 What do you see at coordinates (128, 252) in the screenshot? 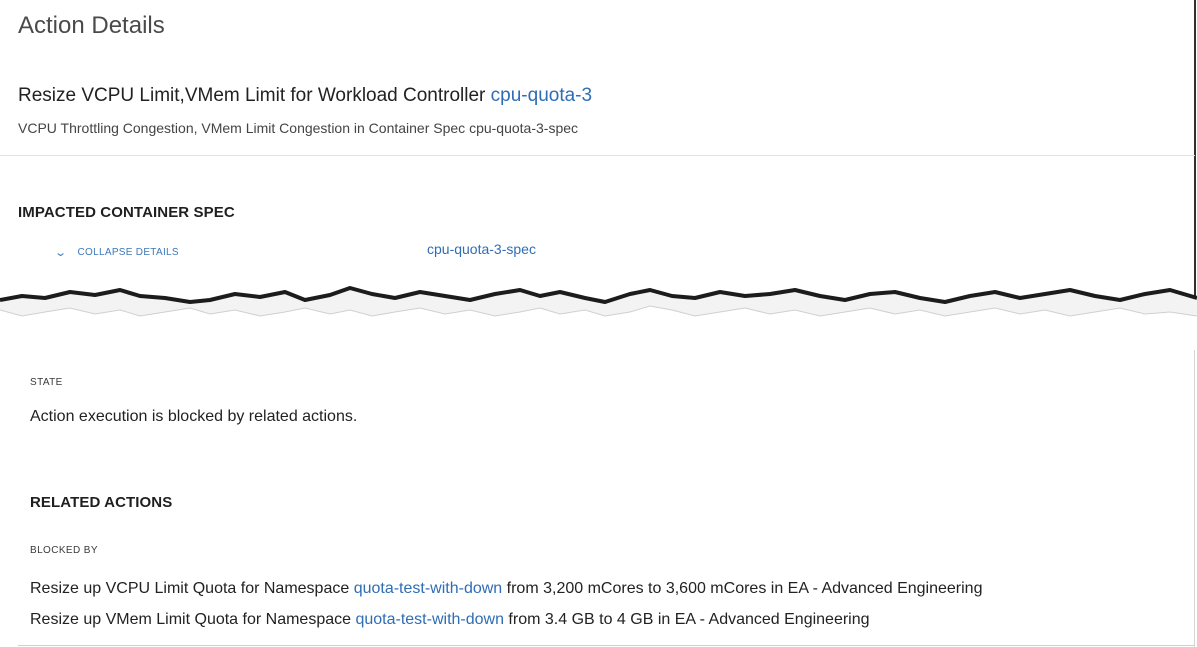
I see `collapse-details-label: COLLAPSE DETAILS` at bounding box center [128, 252].